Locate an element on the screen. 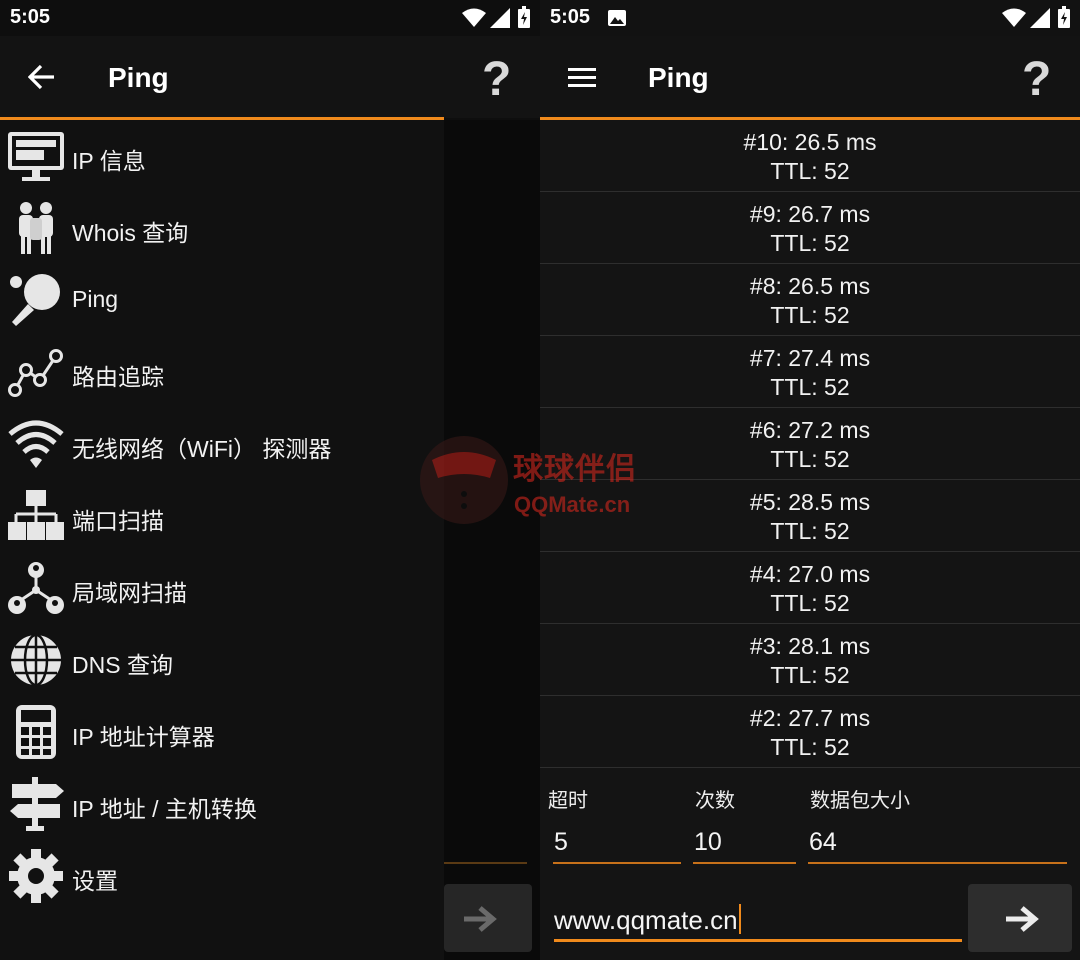 Image resolution: width=1080 pixels, height=960 pixels. list-item: #4: 27.0 ms TTL: 52 is located at coordinates (810, 588).